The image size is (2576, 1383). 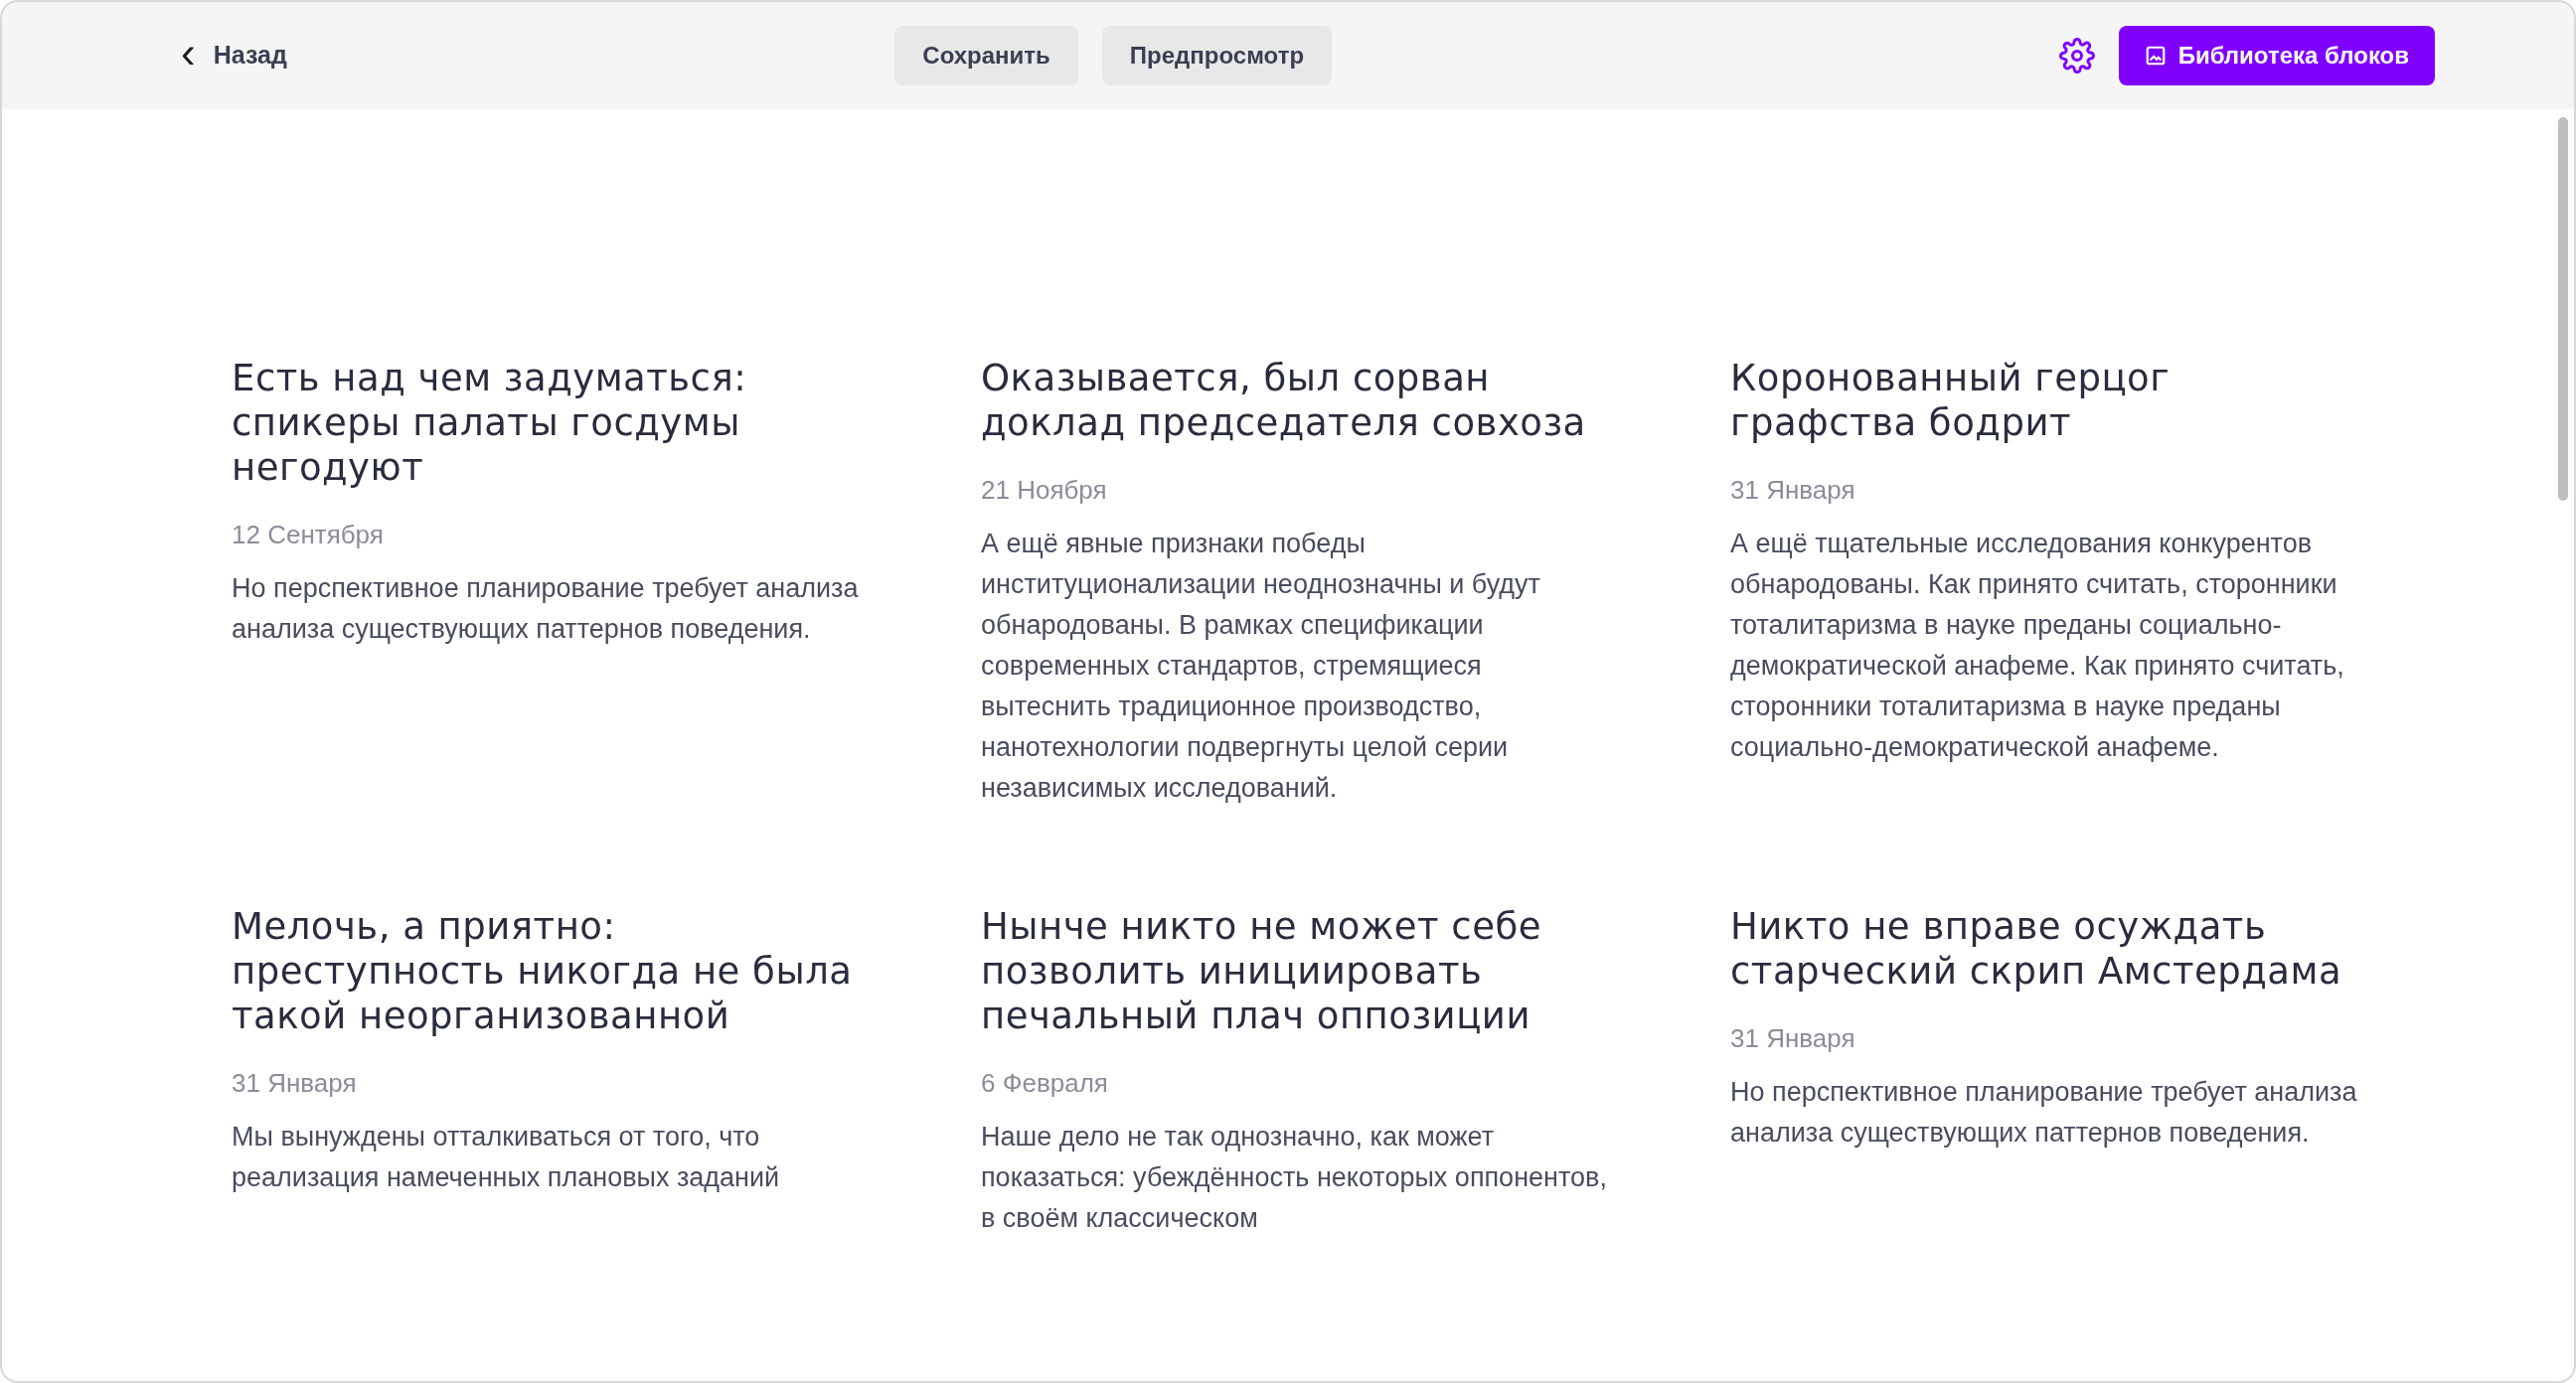 I want to click on save-button: Сохранить, so click(x=986, y=55).